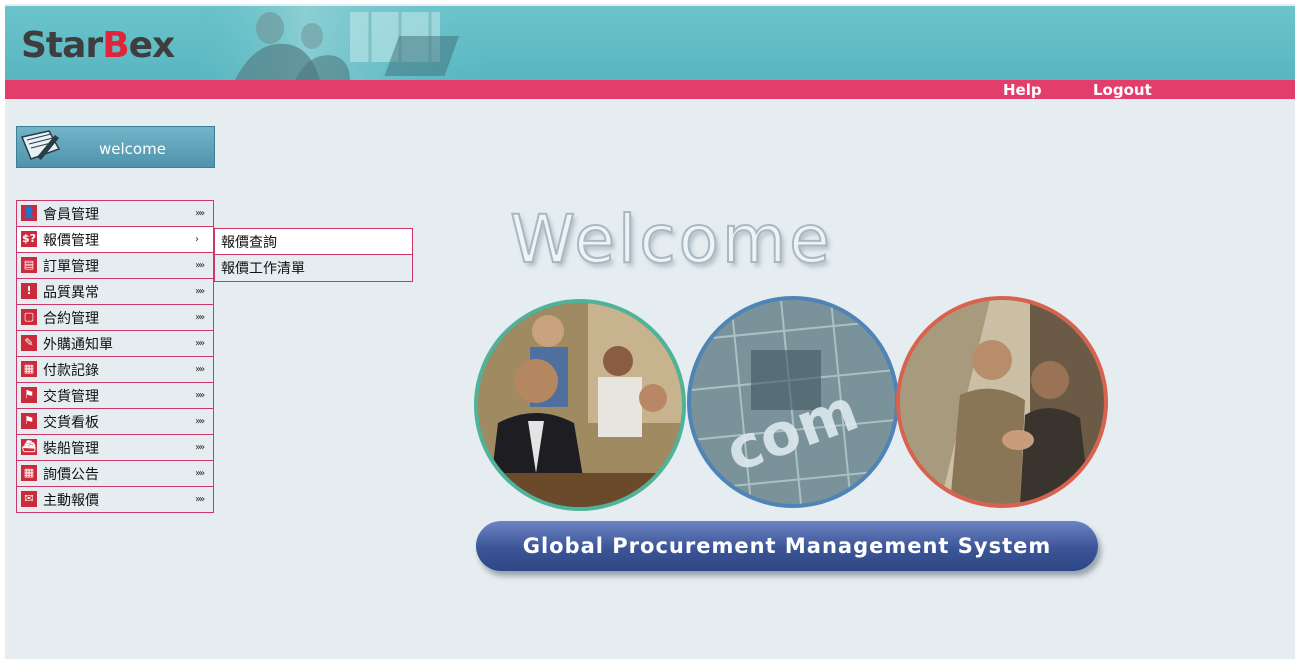 This screenshot has width=1295, height=659. I want to click on menu-item-1: $? 報價管理 ›, so click(115, 240).